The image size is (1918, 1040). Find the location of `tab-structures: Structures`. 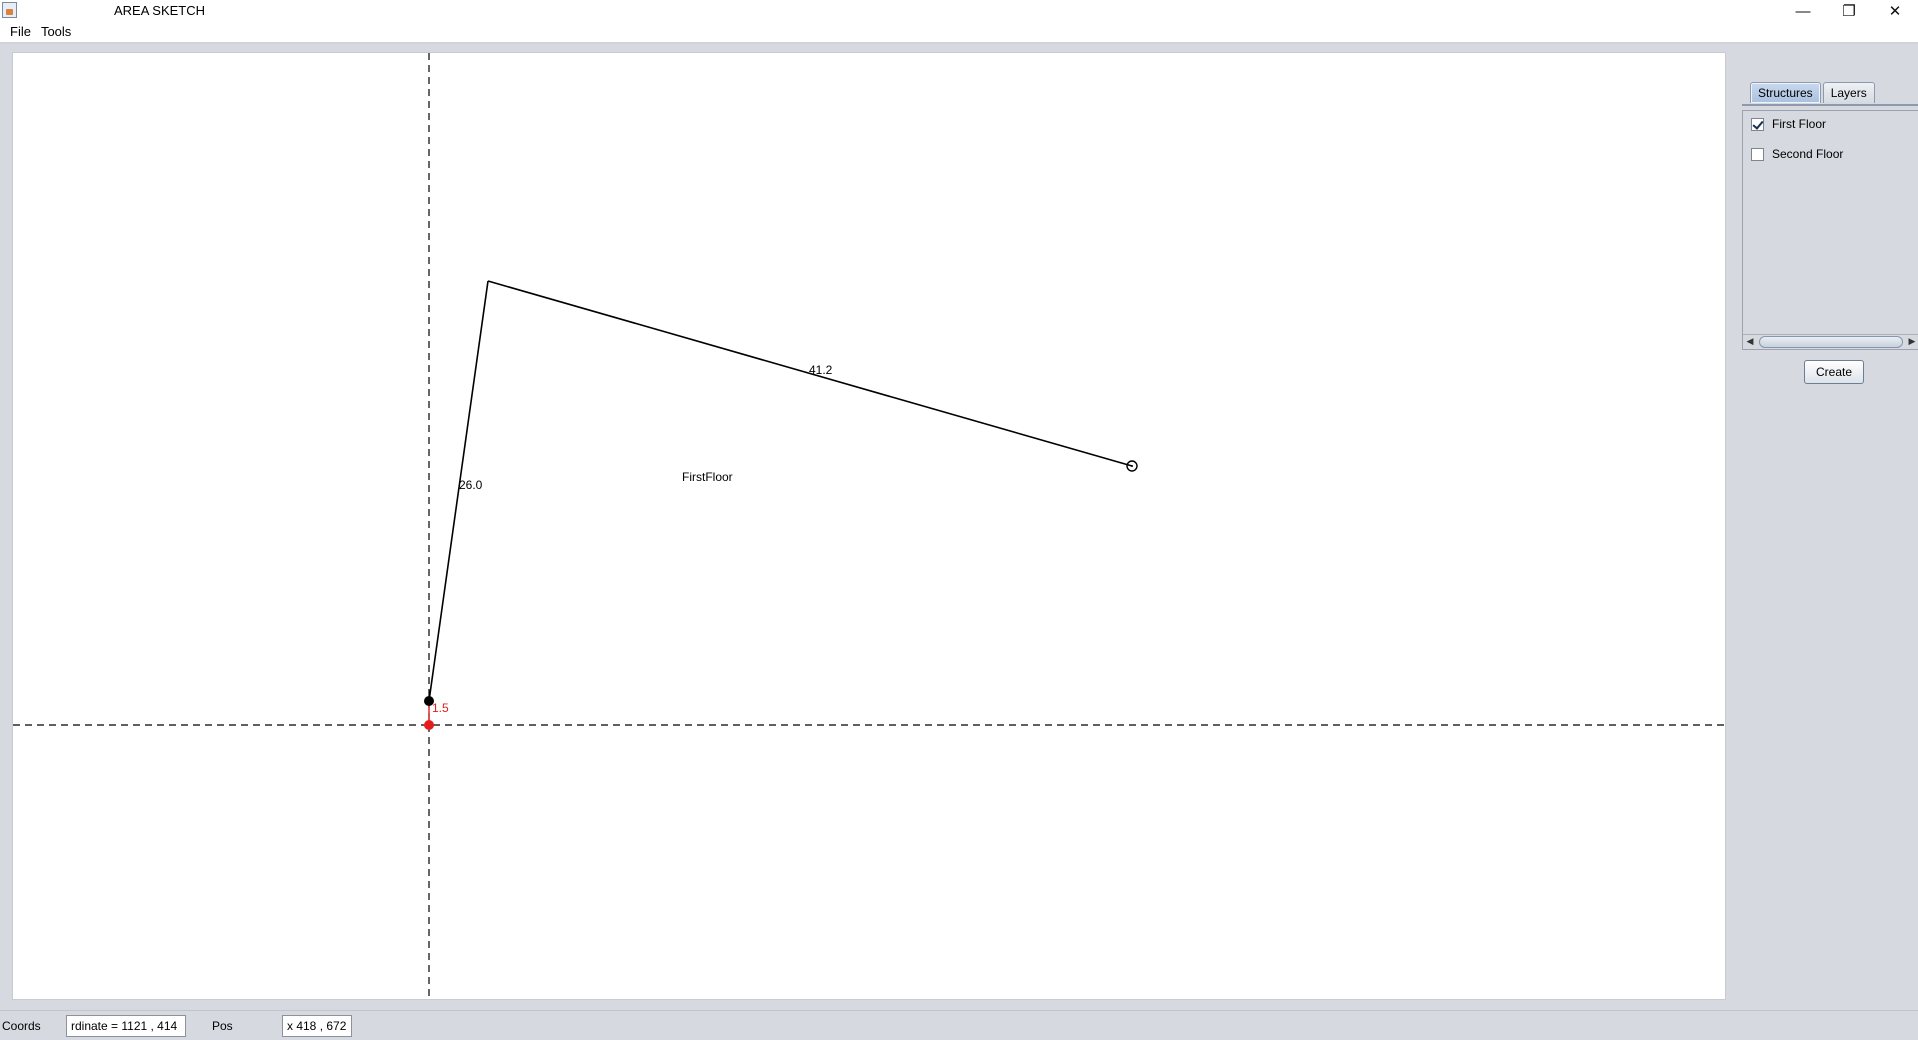

tab-structures: Structures is located at coordinates (1785, 92).